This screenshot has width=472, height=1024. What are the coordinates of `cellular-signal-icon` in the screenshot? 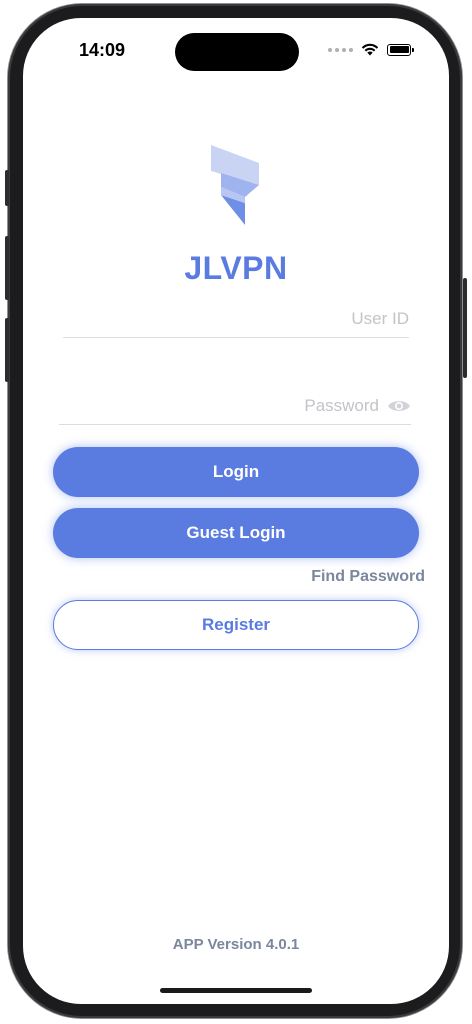 It's located at (340, 49).